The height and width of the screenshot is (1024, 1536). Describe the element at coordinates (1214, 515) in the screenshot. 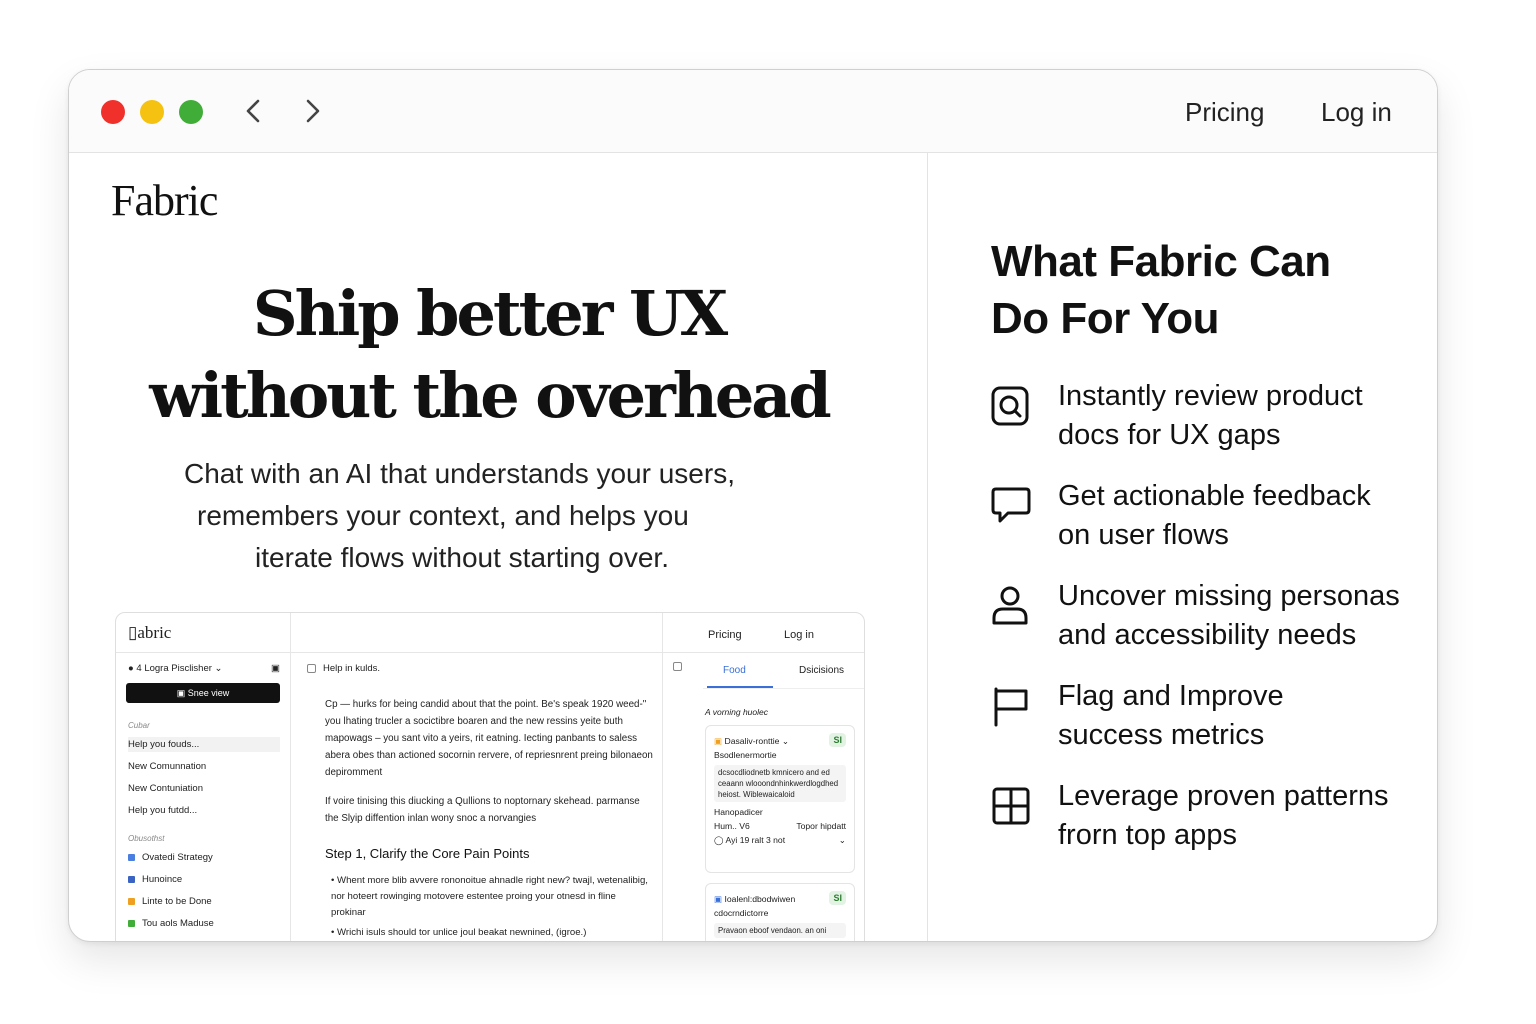

I see `feature-text: Get actionable feedback on user flows` at that location.